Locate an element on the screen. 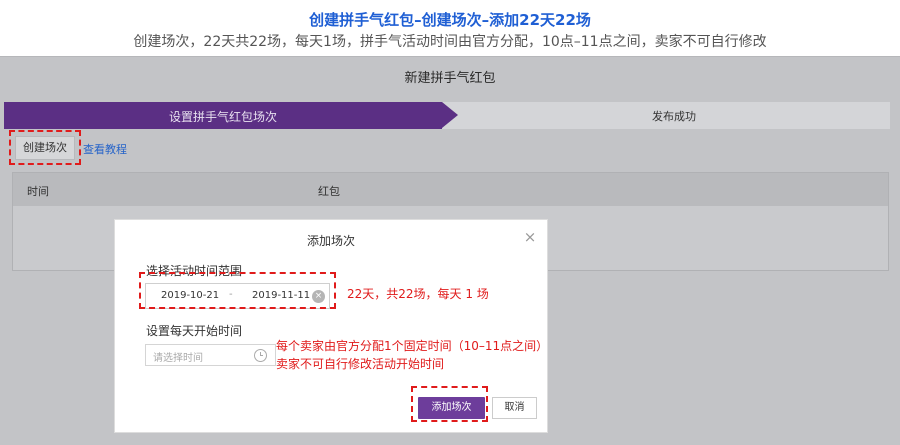 Image resolution: width=900 pixels, height=445 pixels. column-header-time: 时间 is located at coordinates (38, 191).